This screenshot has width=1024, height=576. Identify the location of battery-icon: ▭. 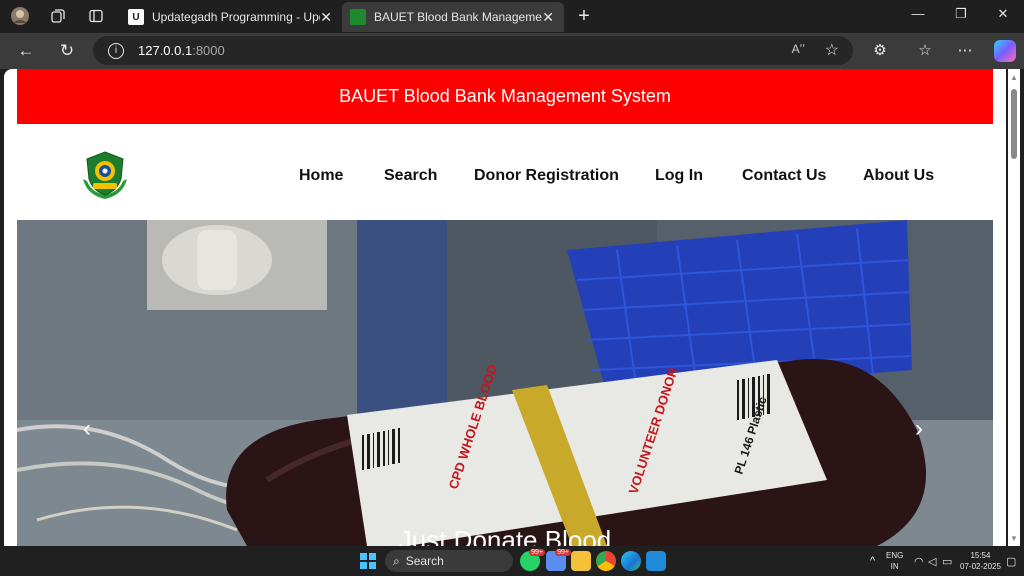
(947, 561).